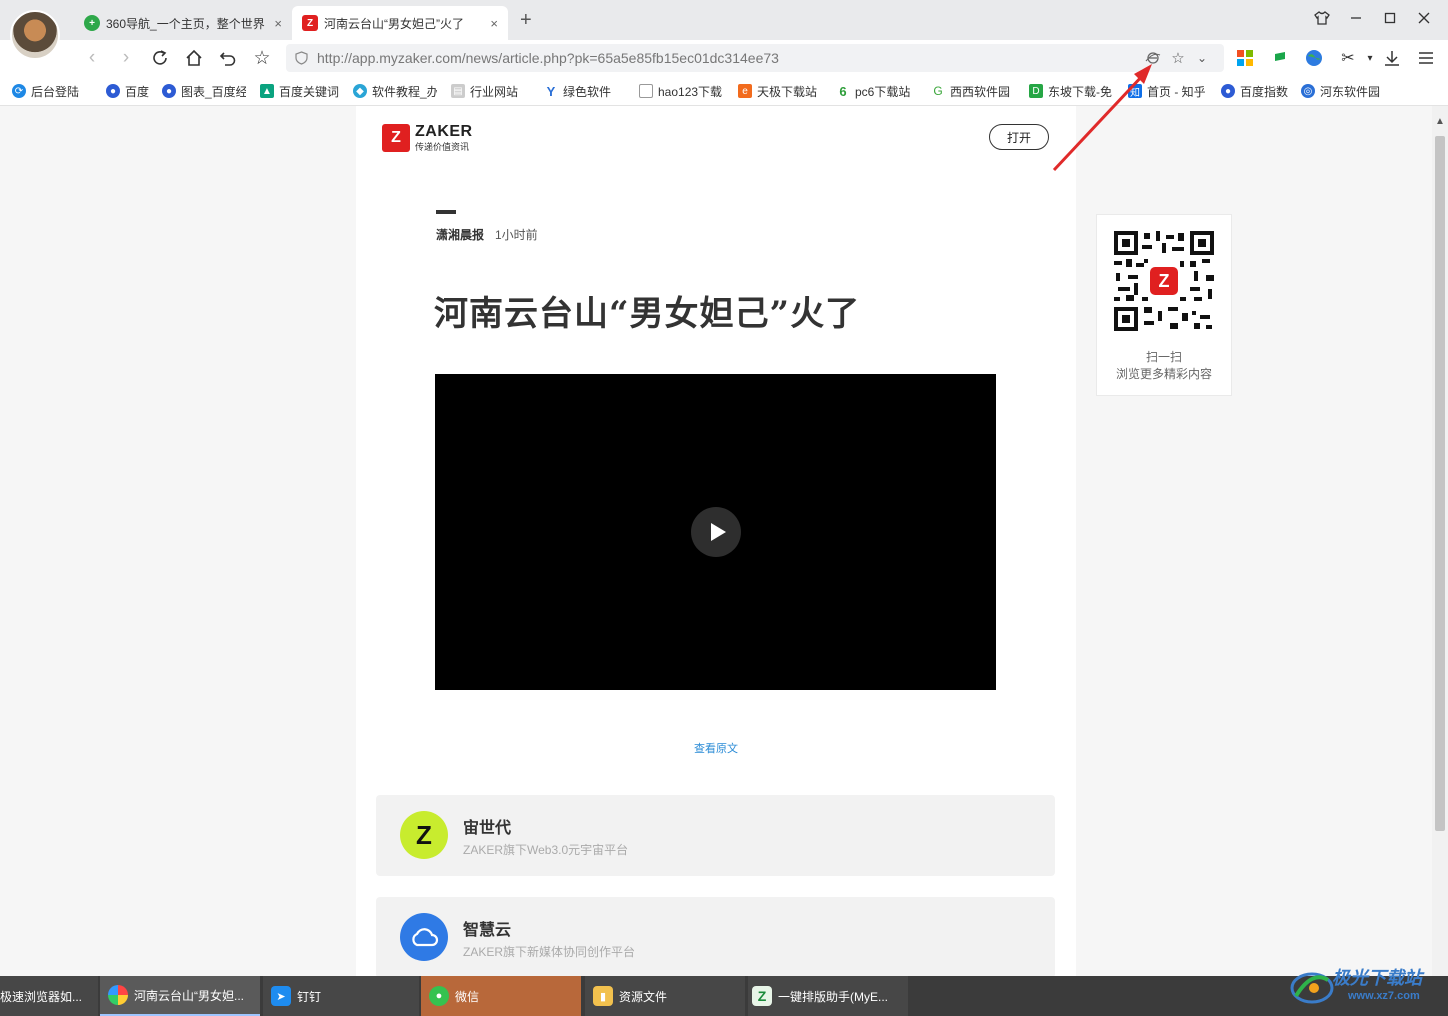 The height and width of the screenshot is (1016, 1448). Describe the element at coordinates (487, 930) in the screenshot. I see `promo-title: 智慧云` at that location.